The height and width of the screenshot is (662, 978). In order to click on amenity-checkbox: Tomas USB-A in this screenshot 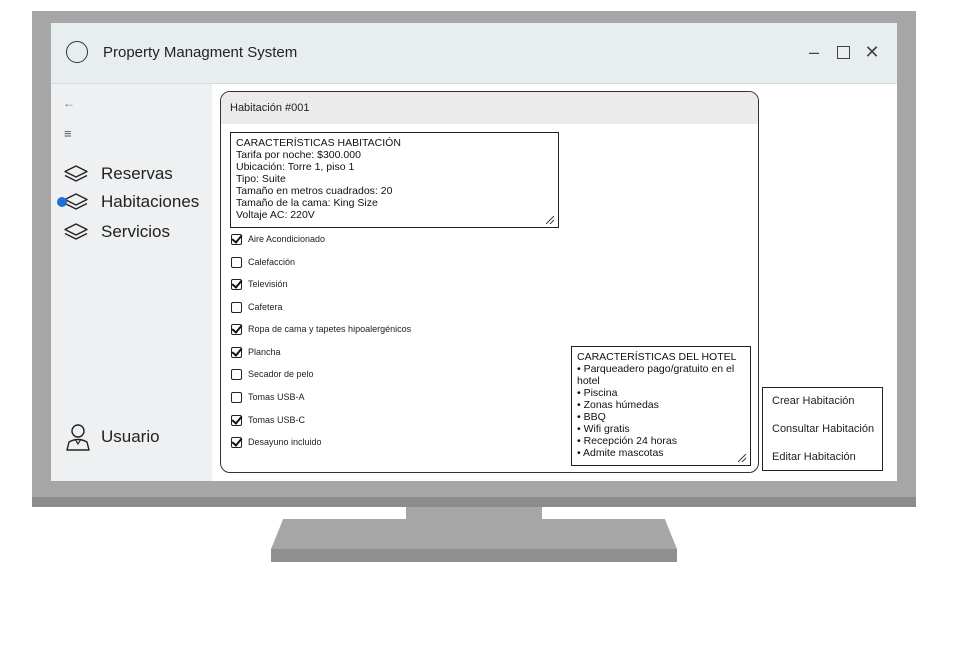, I will do `click(268, 397)`.